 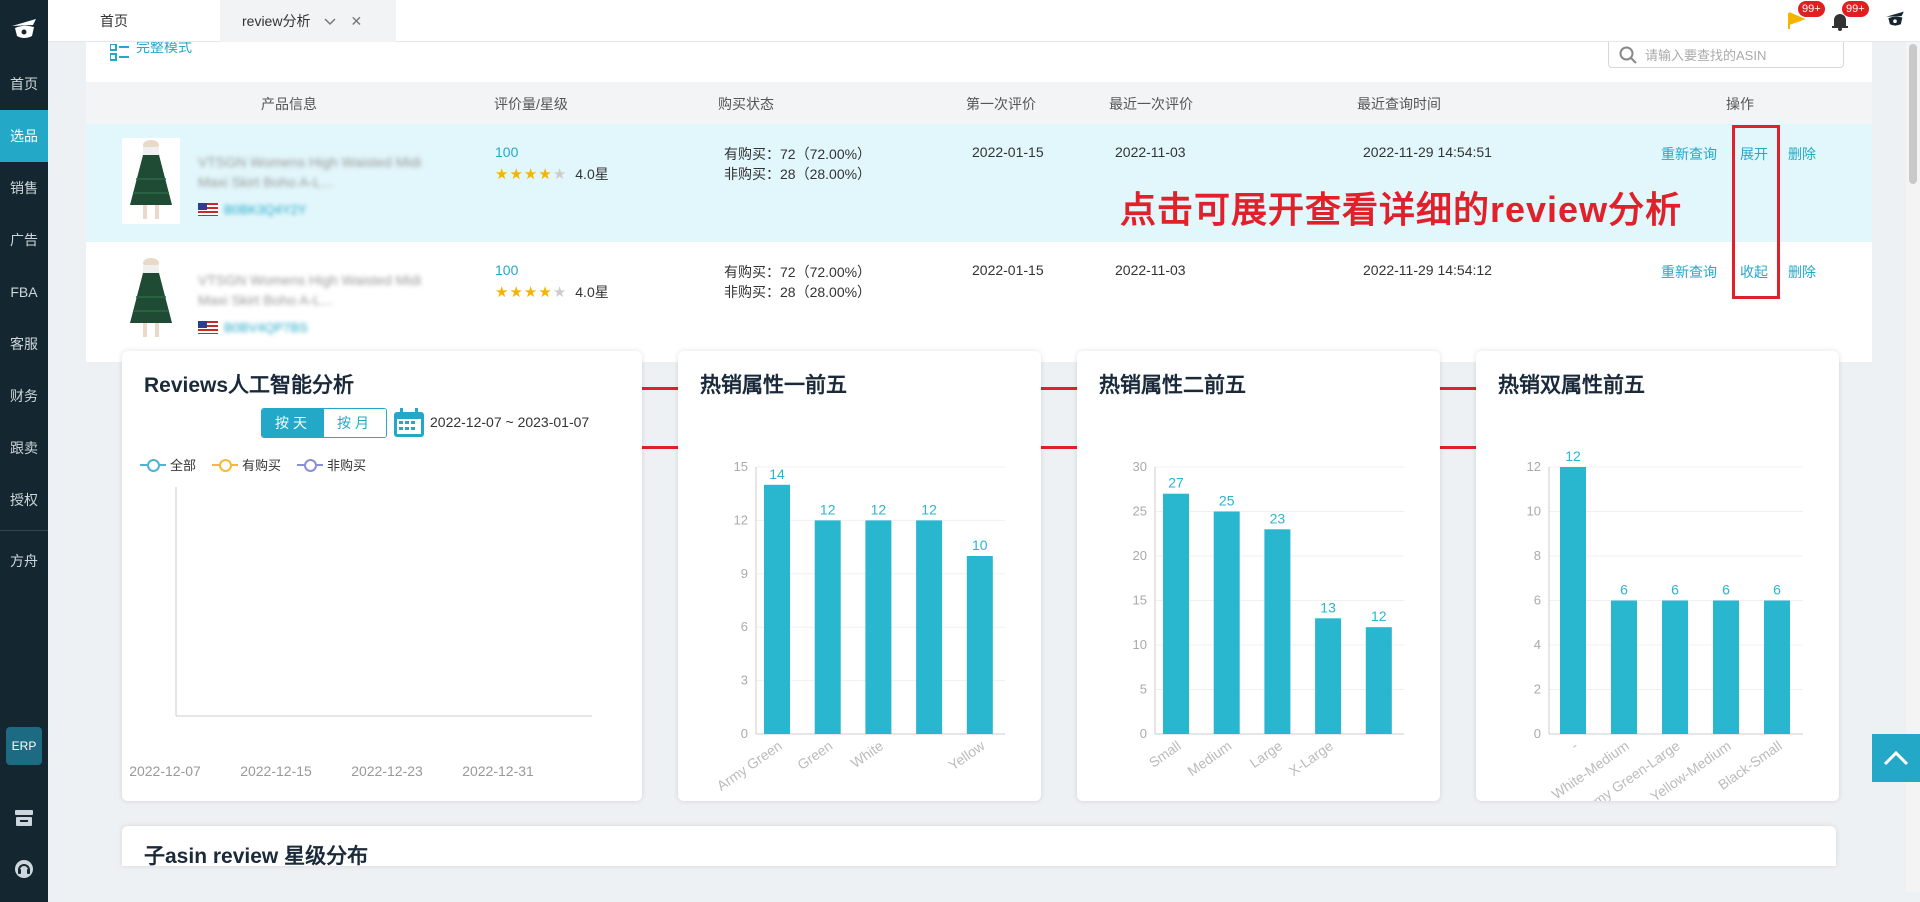 What do you see at coordinates (1140, 466) in the screenshot?
I see `y-tick-label: 30` at bounding box center [1140, 466].